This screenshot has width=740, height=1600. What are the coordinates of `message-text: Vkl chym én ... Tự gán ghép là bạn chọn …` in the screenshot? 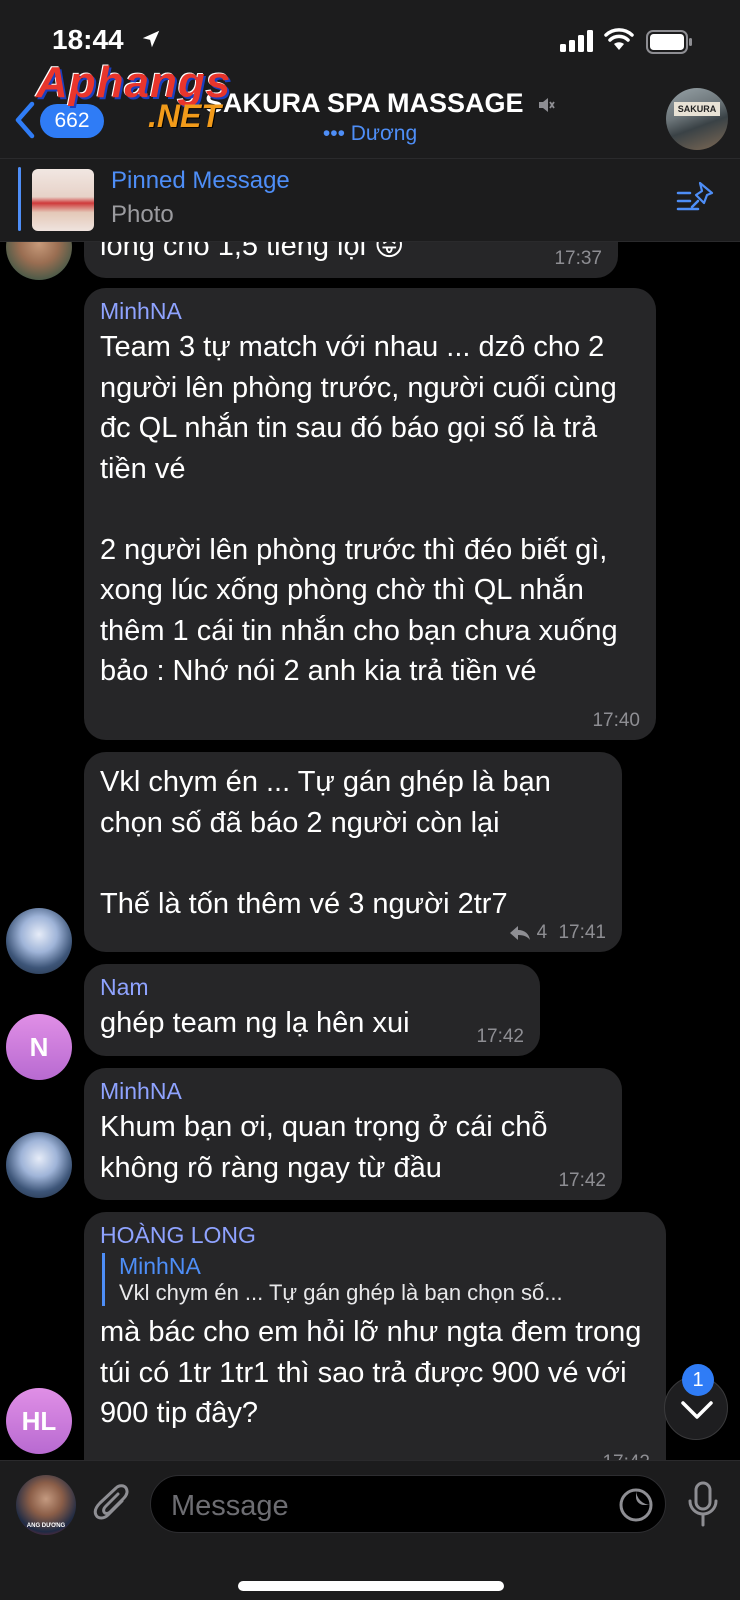 It's located at (325, 843).